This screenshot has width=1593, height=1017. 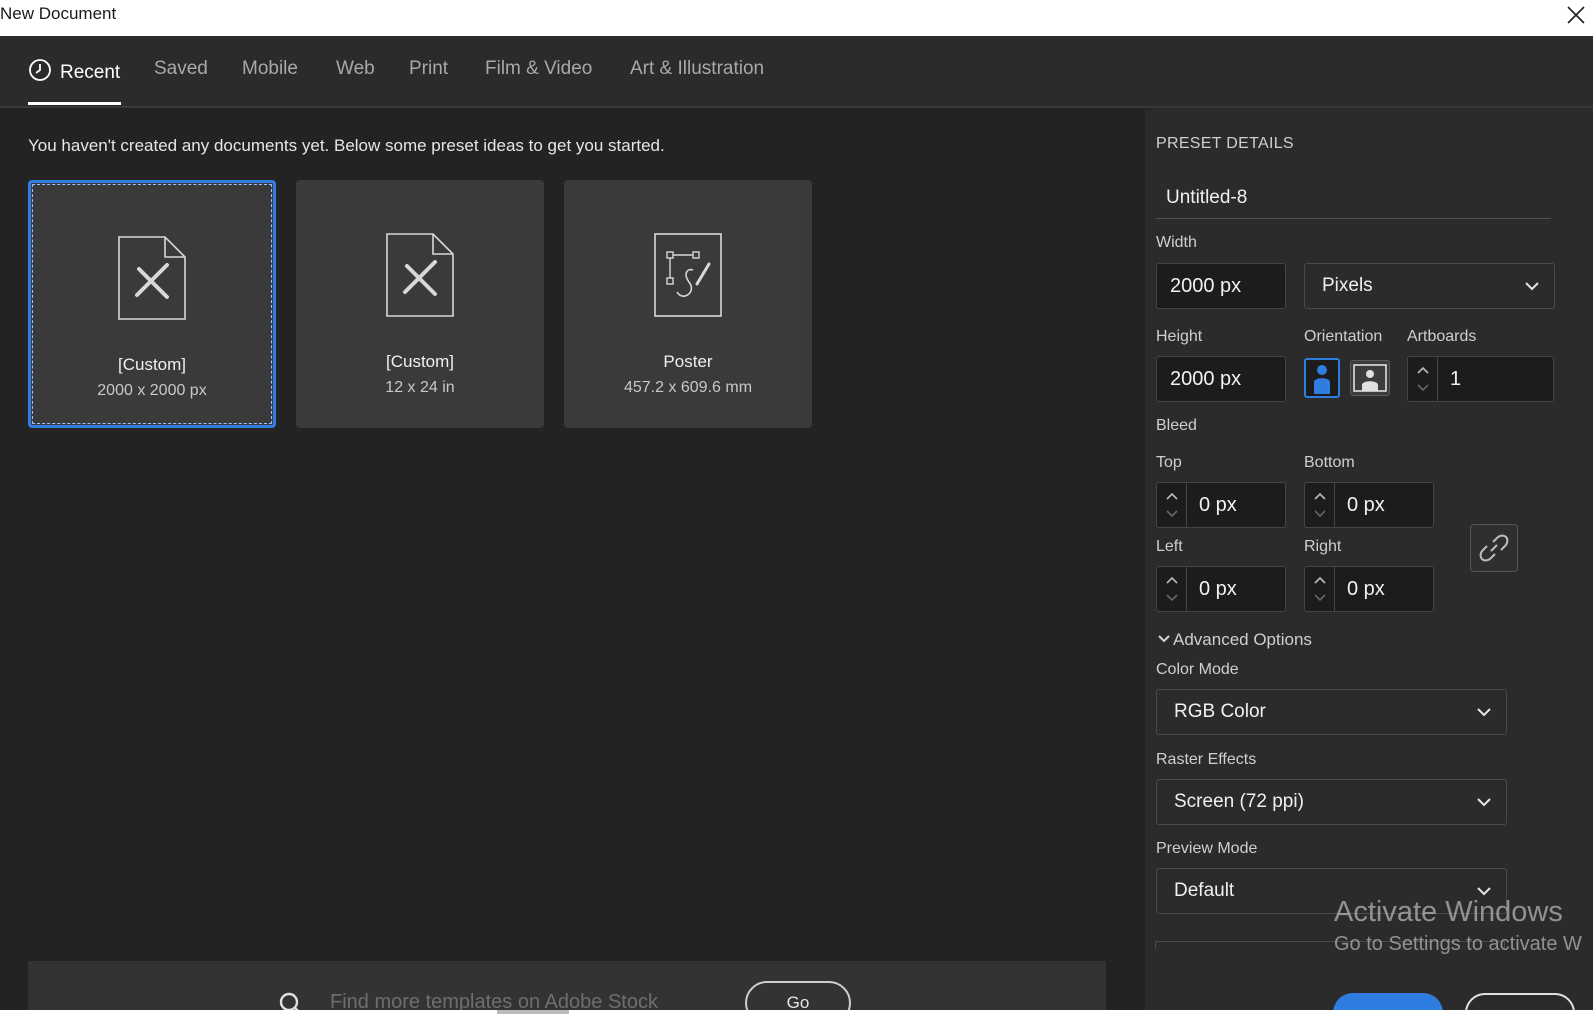 I want to click on tab-recent: Recent, so click(x=74, y=71).